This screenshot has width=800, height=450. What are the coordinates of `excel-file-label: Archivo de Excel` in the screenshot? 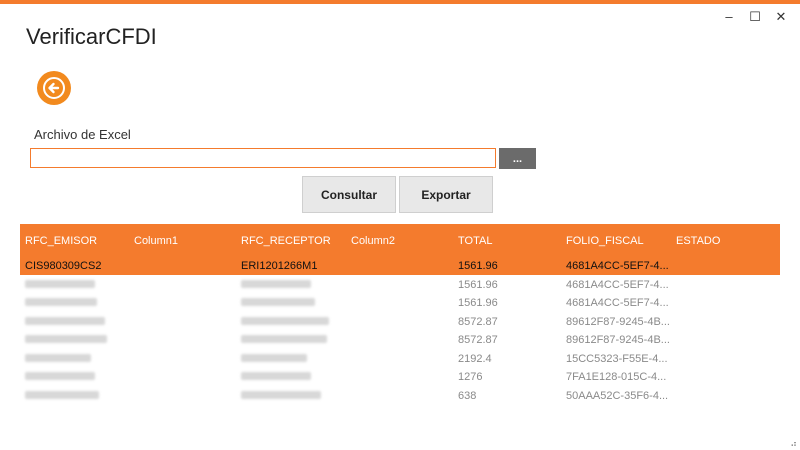 It's located at (82, 134).